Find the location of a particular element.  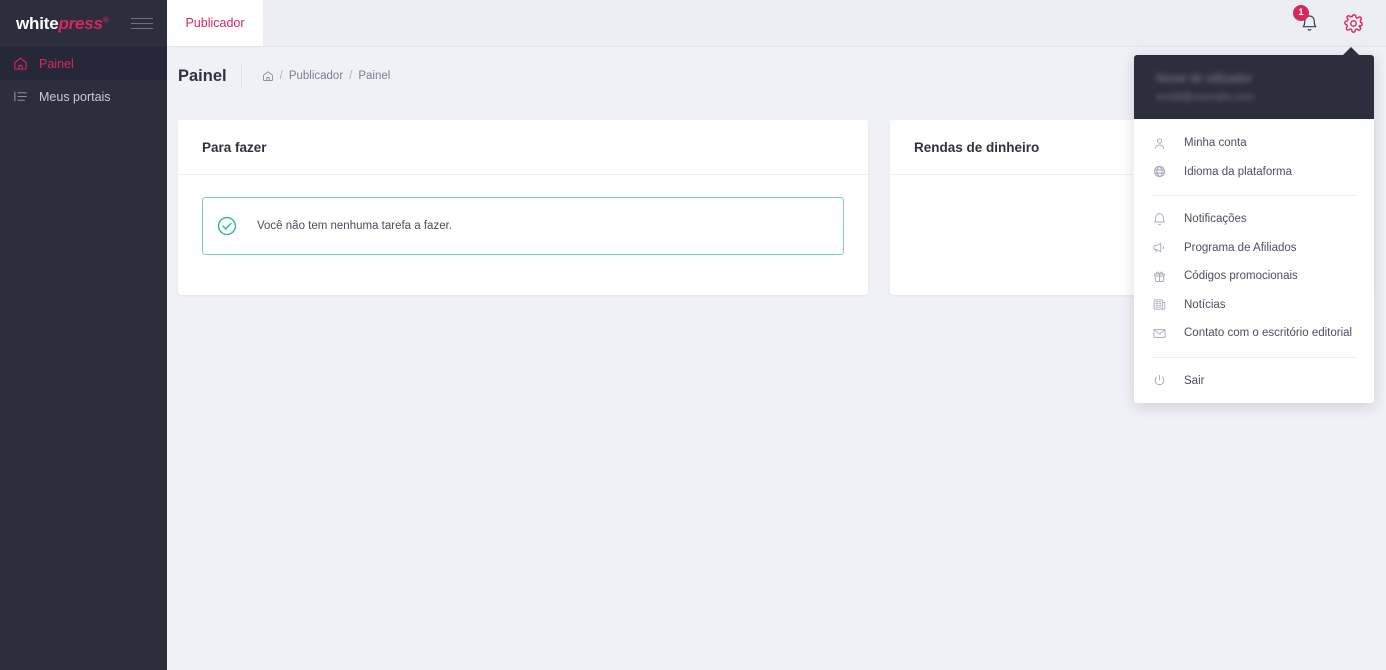

tab-publicador: Publicador is located at coordinates (215, 23).